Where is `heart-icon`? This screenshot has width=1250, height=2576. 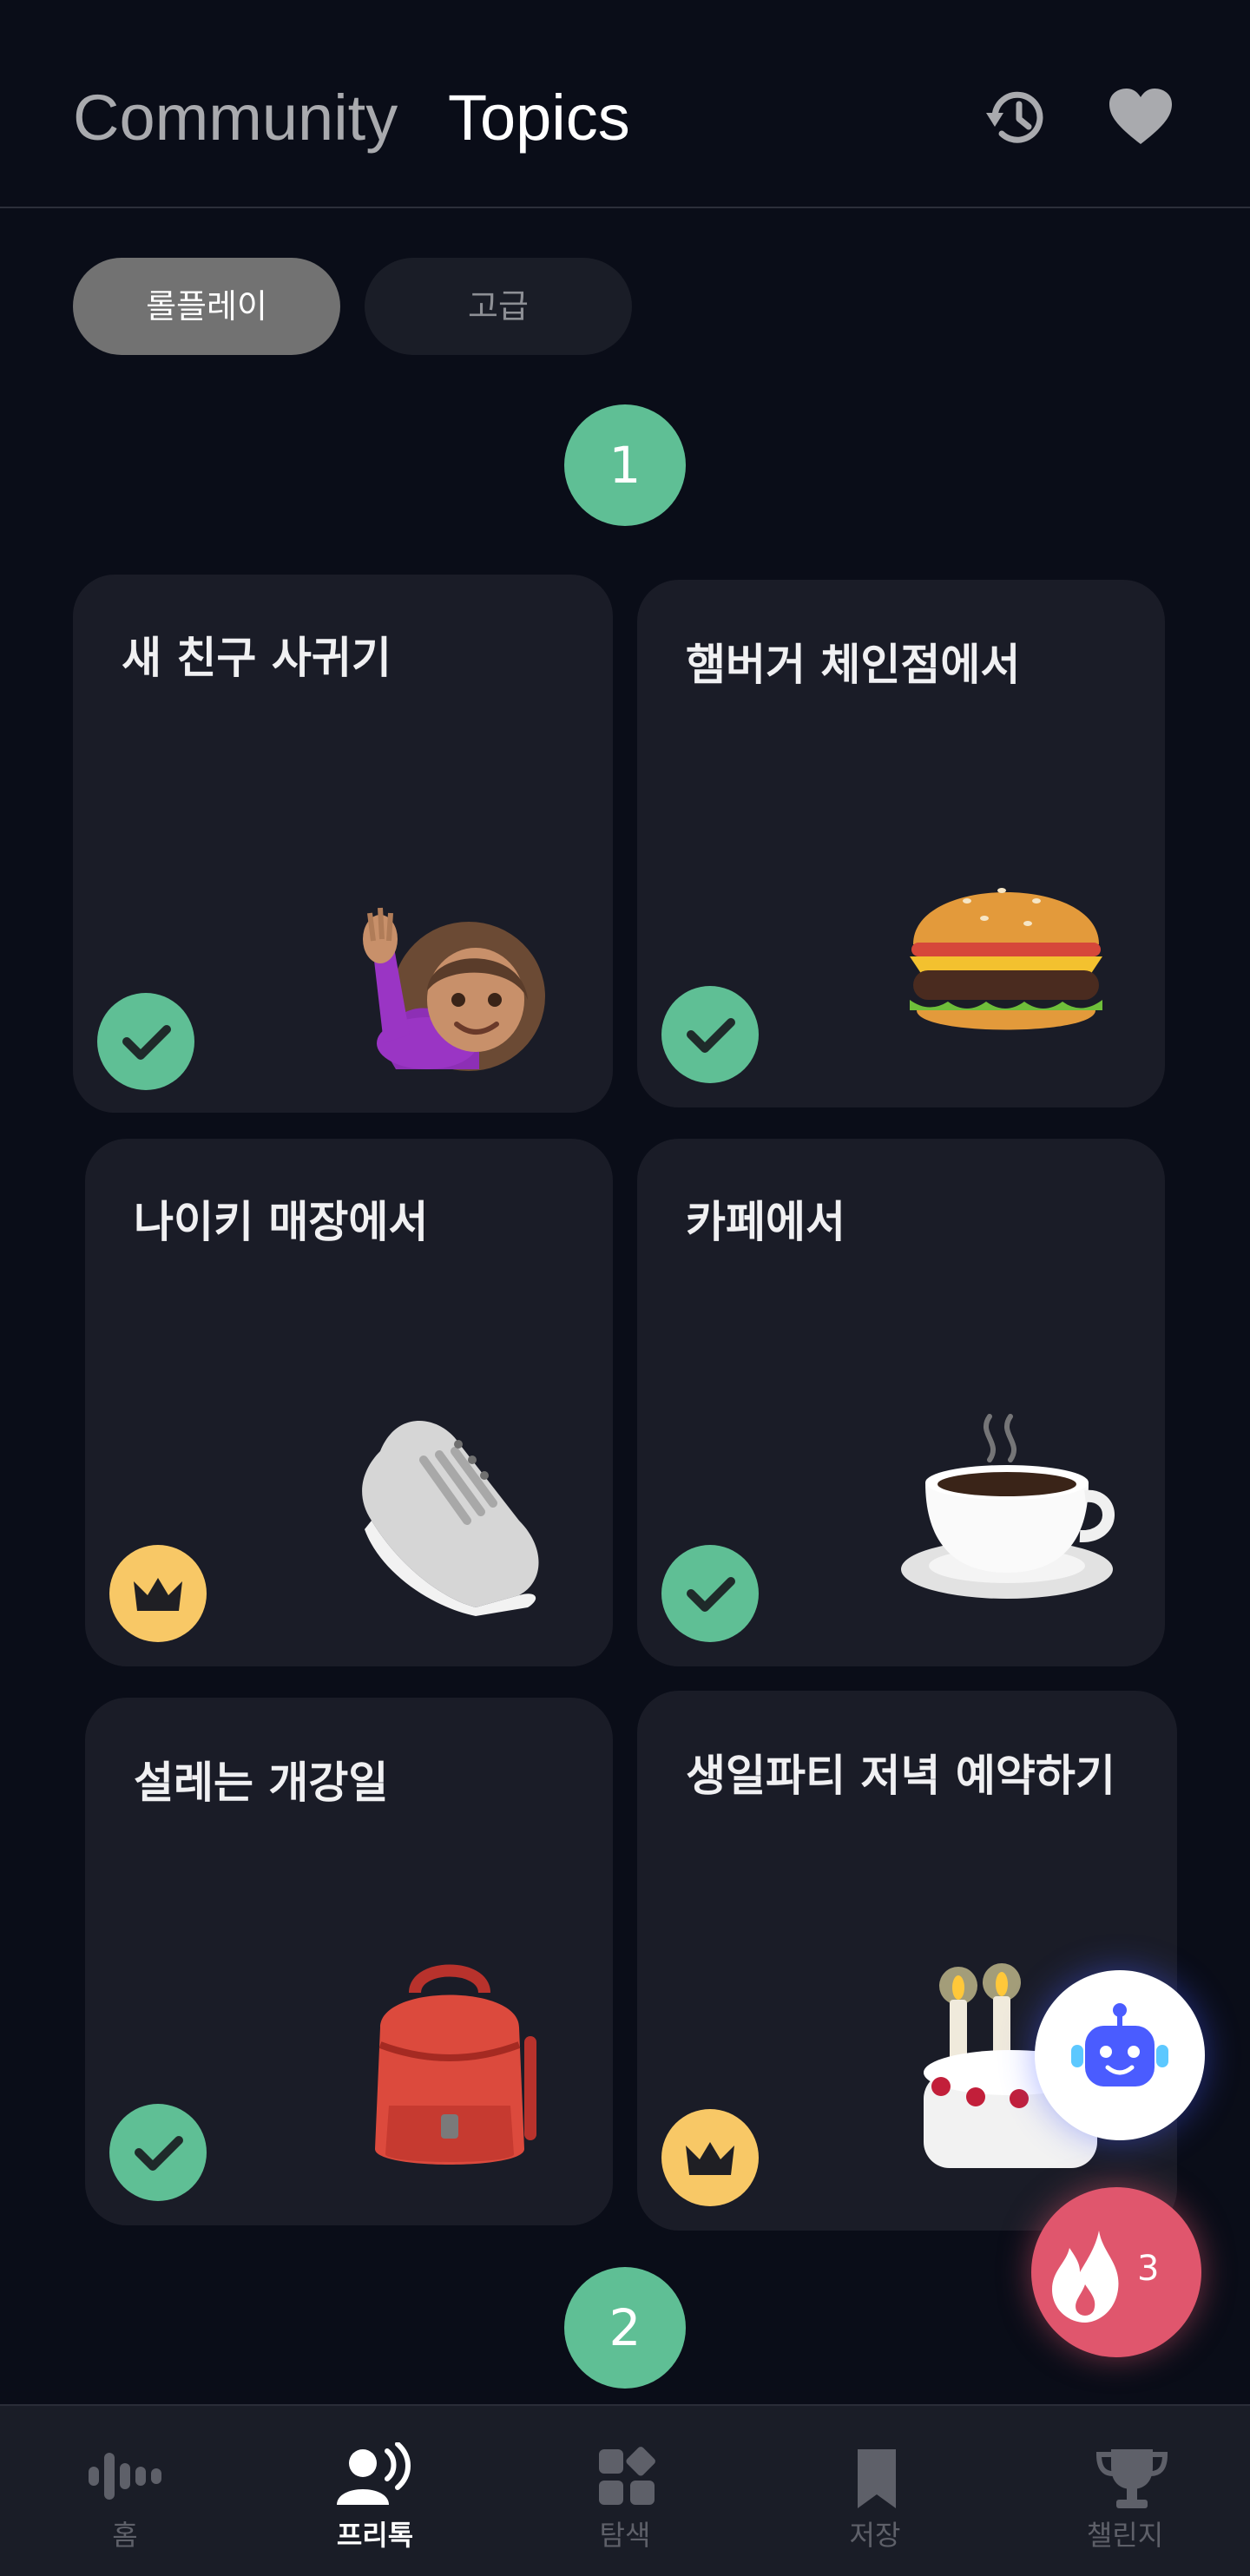 heart-icon is located at coordinates (1140, 118).